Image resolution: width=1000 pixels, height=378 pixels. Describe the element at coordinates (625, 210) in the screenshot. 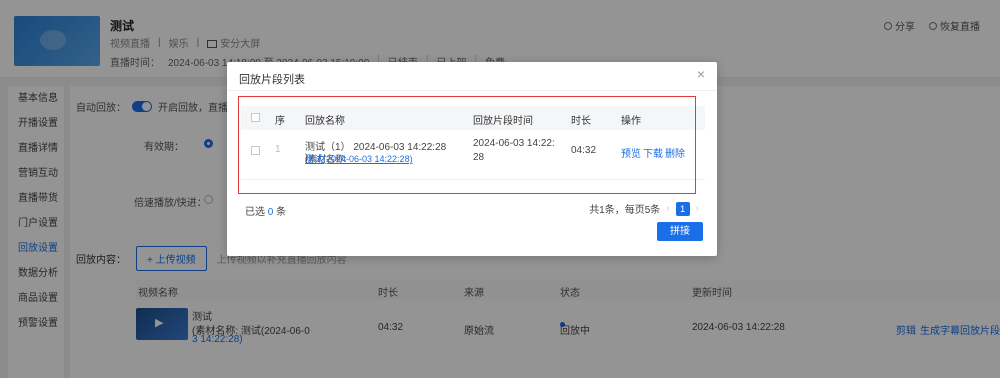

I see `pager-total: 共1条，每页5条` at that location.